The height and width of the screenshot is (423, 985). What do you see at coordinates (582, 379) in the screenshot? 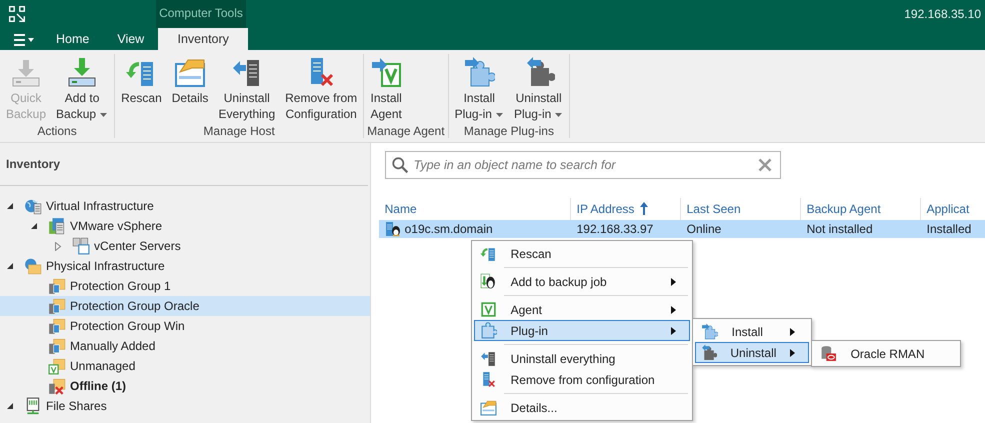
I see `menu-item: Remove from configuration` at bounding box center [582, 379].